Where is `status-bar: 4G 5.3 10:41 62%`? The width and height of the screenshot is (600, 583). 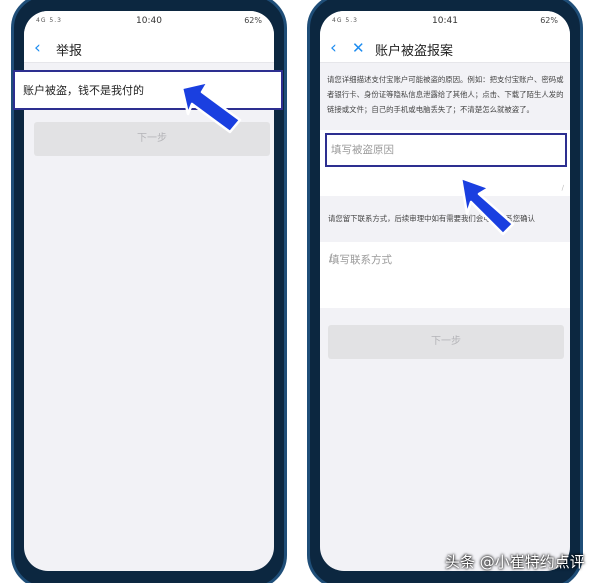
status-bar: 4G 5.3 10:41 62% is located at coordinates (445, 22).